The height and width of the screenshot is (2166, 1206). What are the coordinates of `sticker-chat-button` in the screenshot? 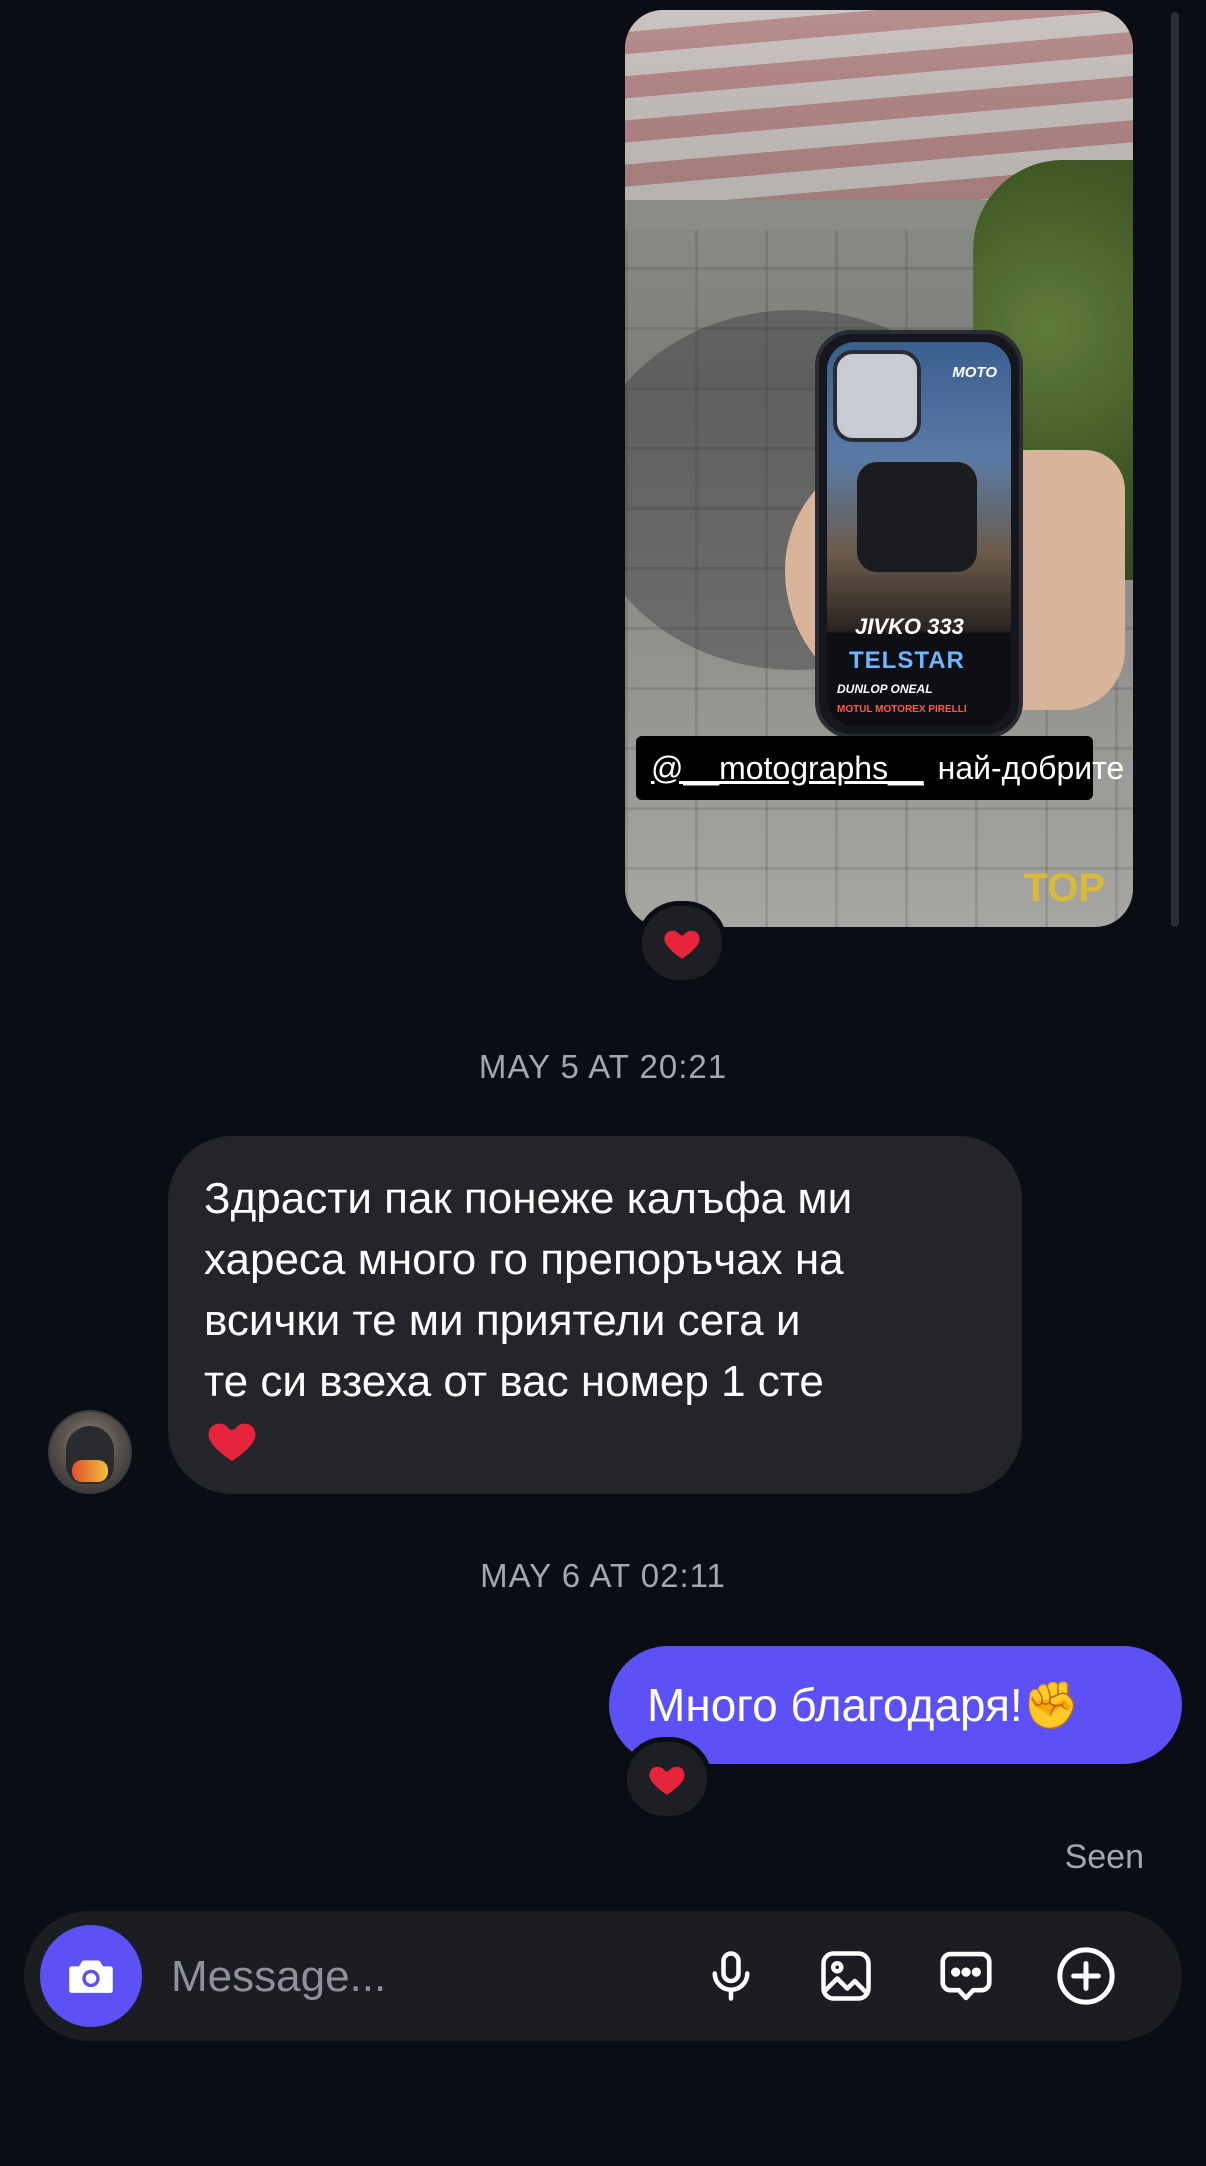 It's located at (966, 1976).